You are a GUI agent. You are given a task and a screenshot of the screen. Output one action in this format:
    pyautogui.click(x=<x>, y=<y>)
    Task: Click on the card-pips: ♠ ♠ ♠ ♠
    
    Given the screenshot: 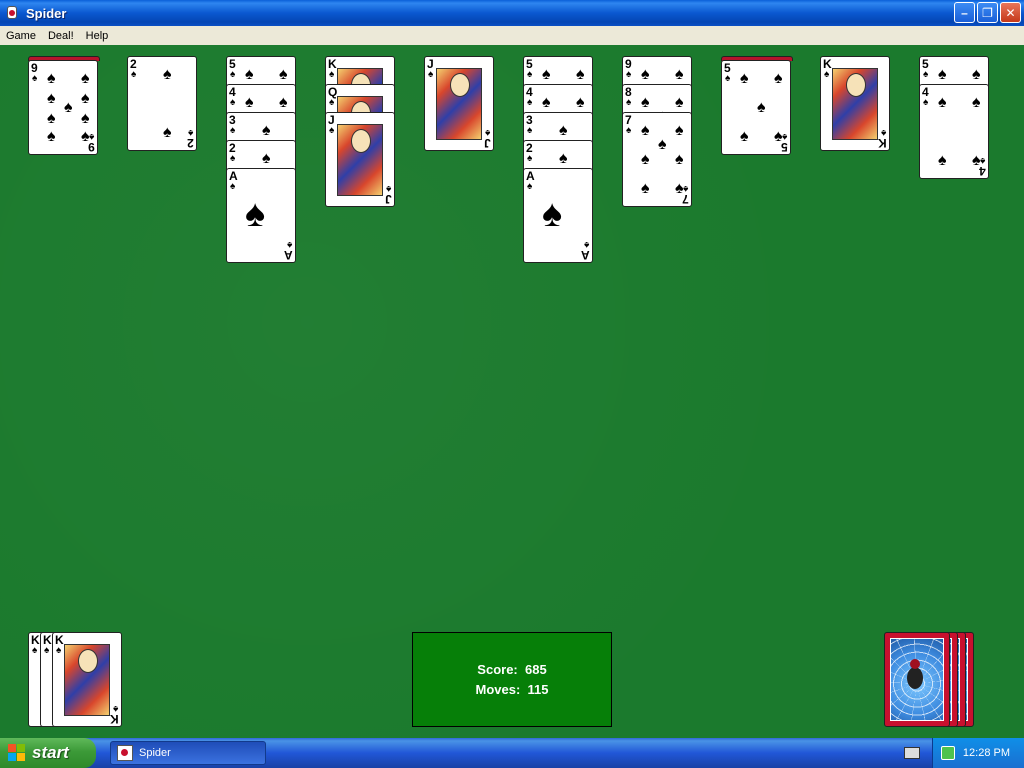 What is the action you would take?
    pyautogui.click(x=956, y=132)
    